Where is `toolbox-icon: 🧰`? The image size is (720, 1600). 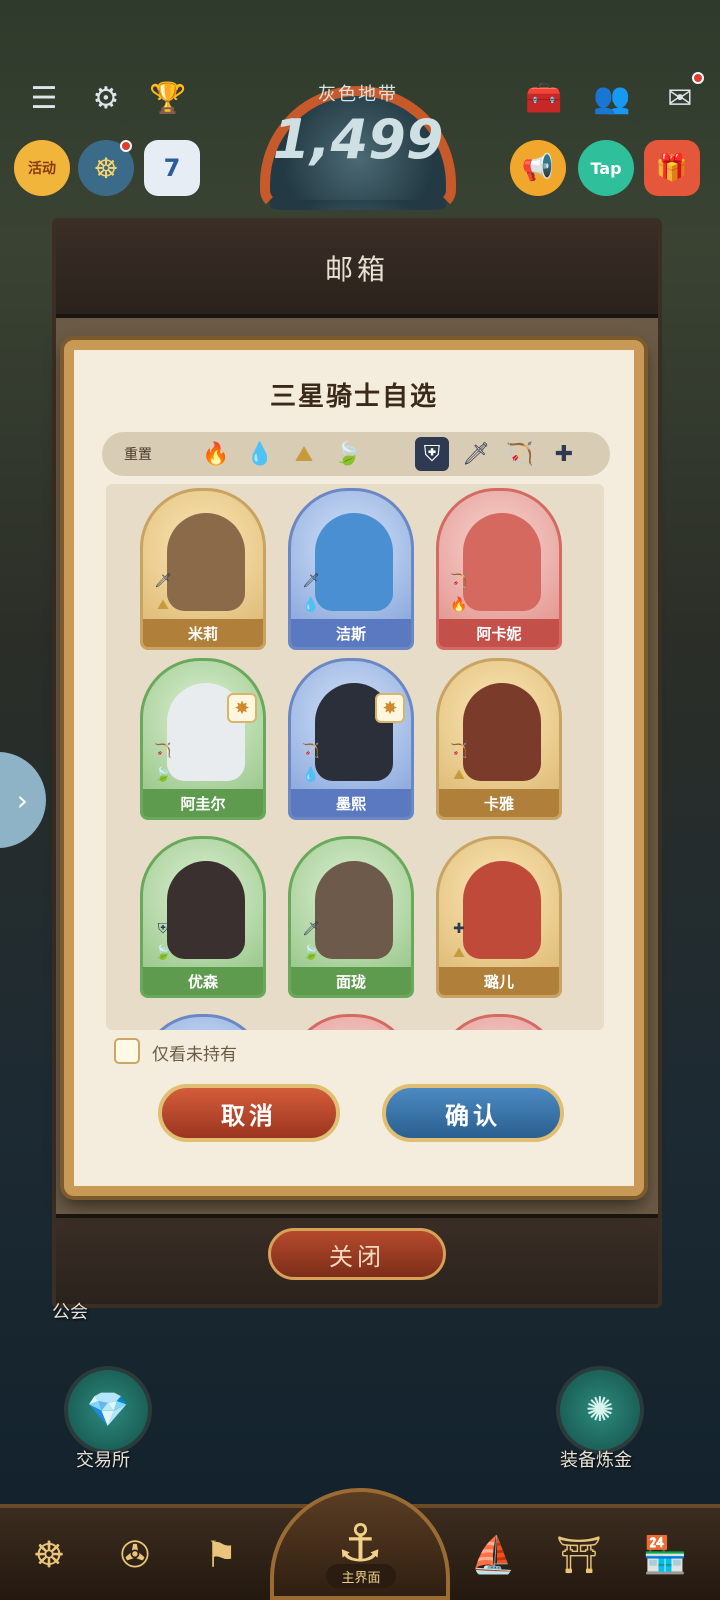 toolbox-icon: 🧰 is located at coordinates (544, 98).